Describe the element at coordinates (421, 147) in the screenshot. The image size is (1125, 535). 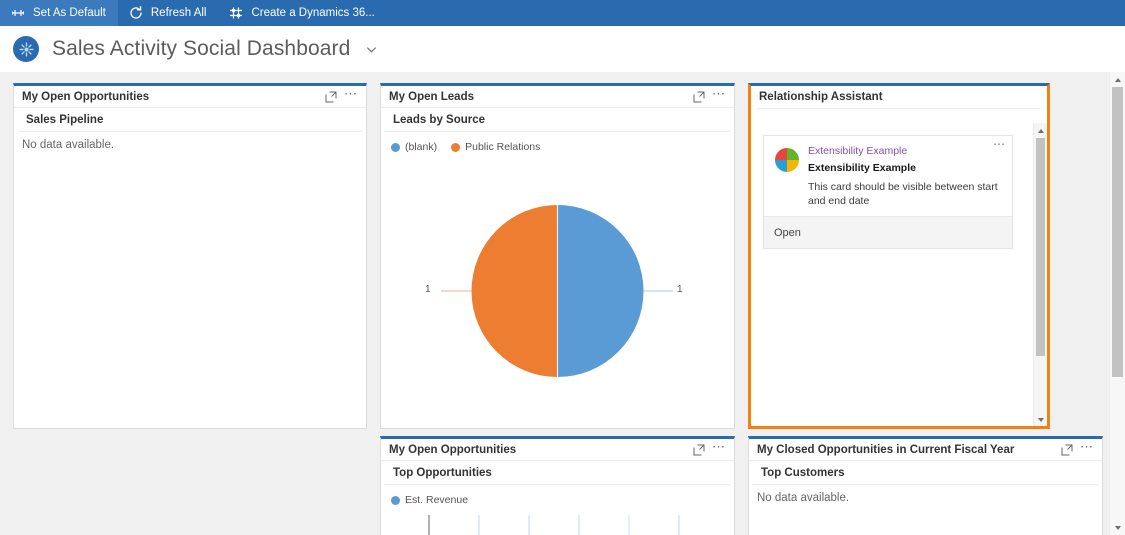
I see `legend-label: (blank)` at that location.